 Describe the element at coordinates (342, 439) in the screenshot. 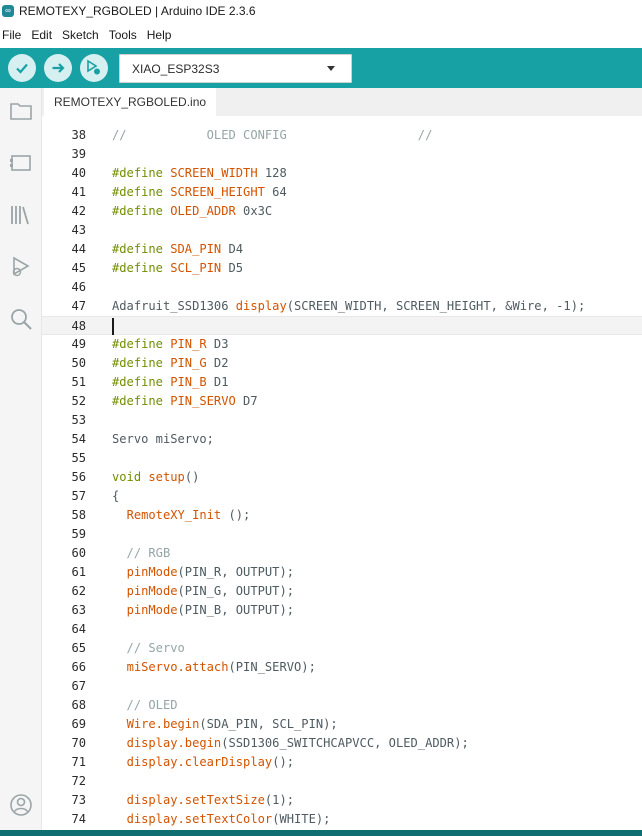

I see `code-line: 54 Servo miServo;` at that location.